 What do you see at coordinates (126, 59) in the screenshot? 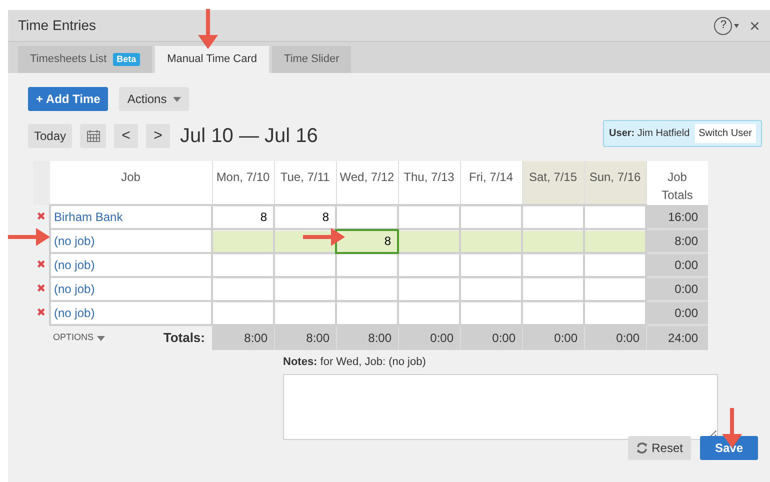
I see `beta-badge: Beta` at bounding box center [126, 59].